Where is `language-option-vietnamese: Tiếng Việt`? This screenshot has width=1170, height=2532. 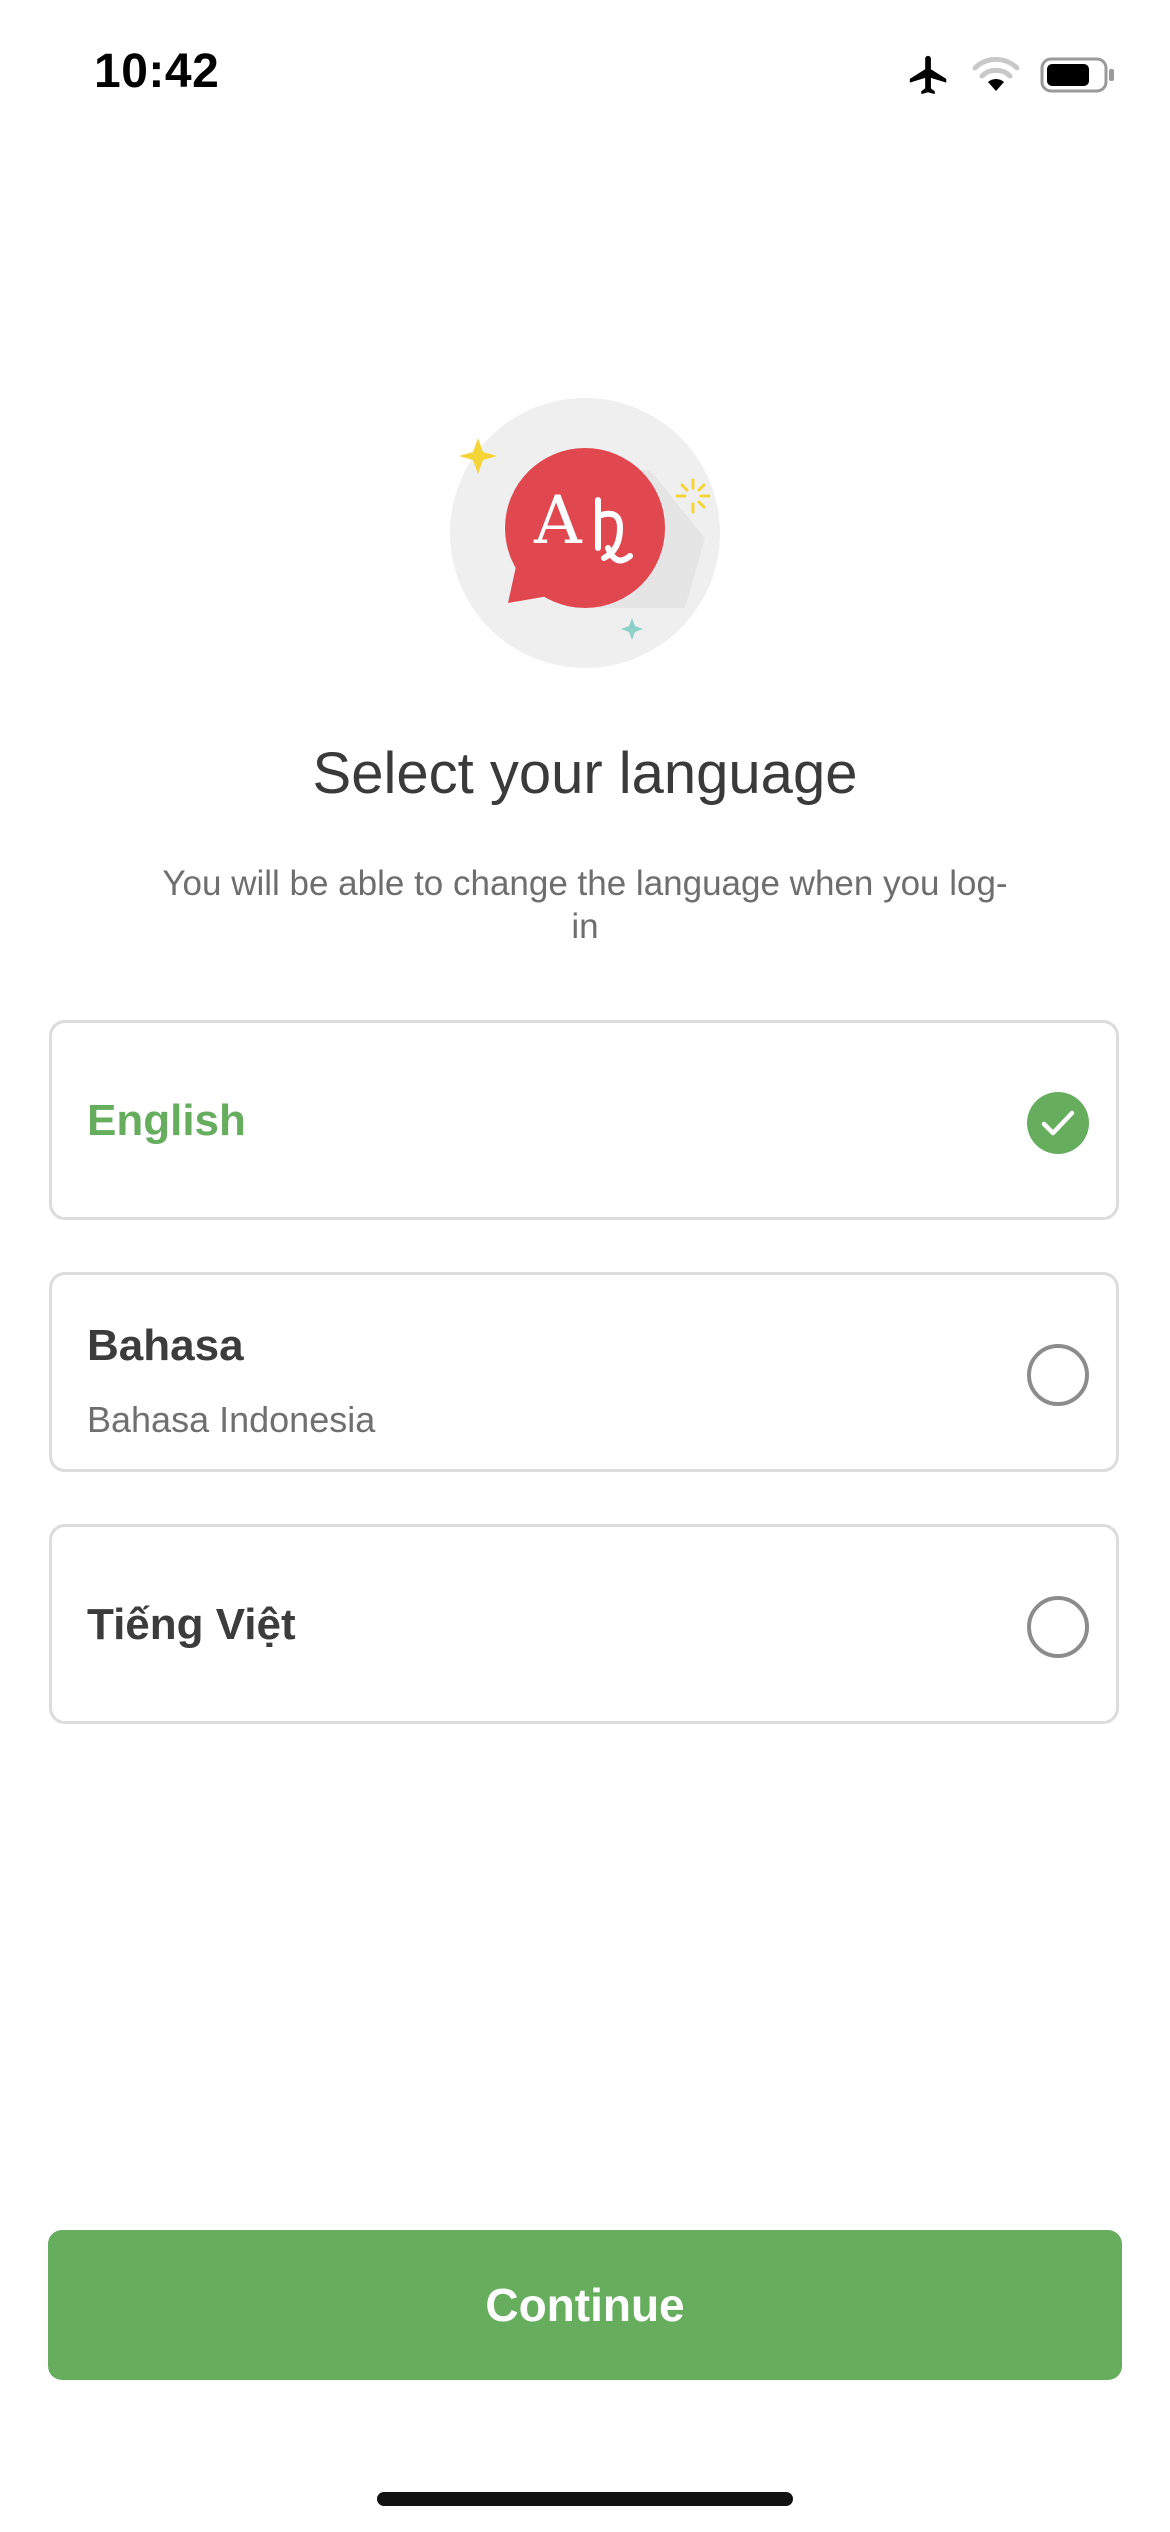 language-option-vietnamese: Tiếng Việt is located at coordinates (584, 1624).